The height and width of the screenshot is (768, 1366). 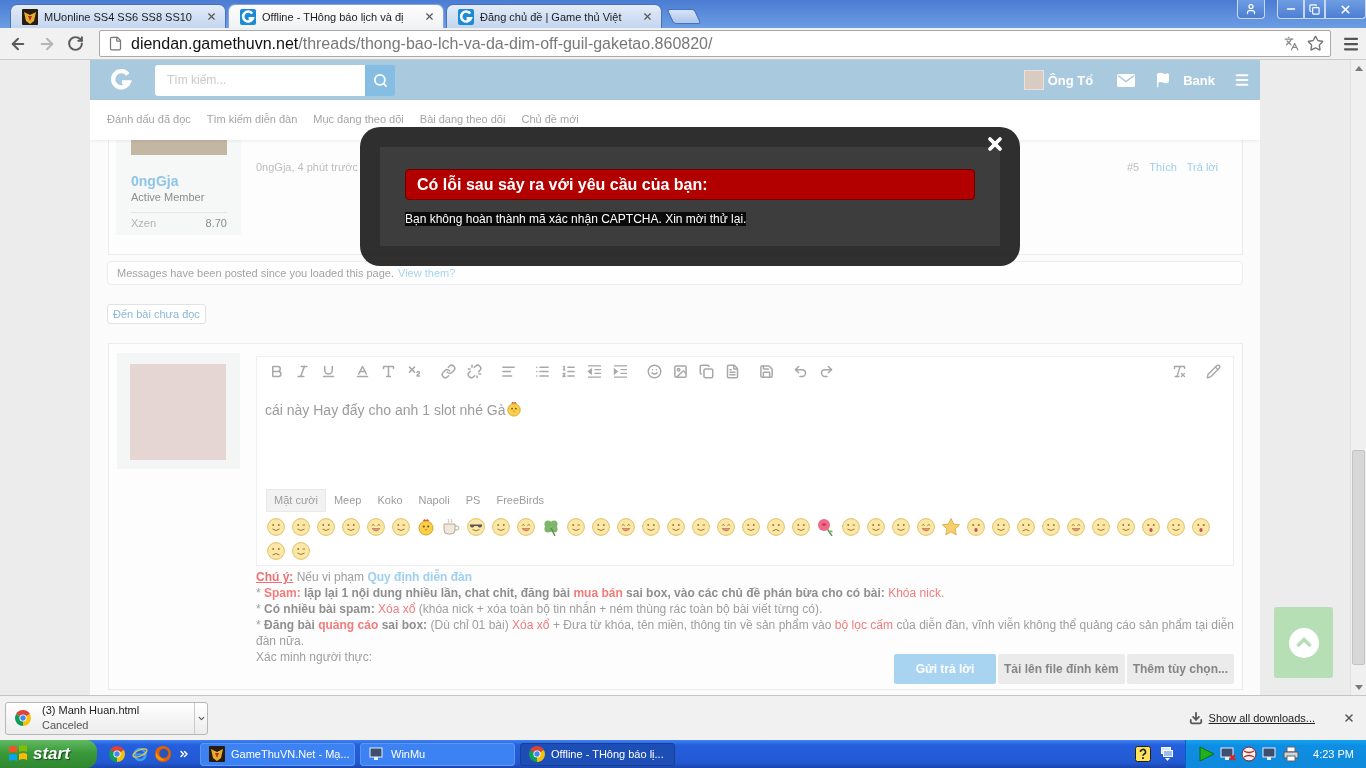 What do you see at coordinates (388, 371) in the screenshot?
I see `font-size-icon` at bounding box center [388, 371].